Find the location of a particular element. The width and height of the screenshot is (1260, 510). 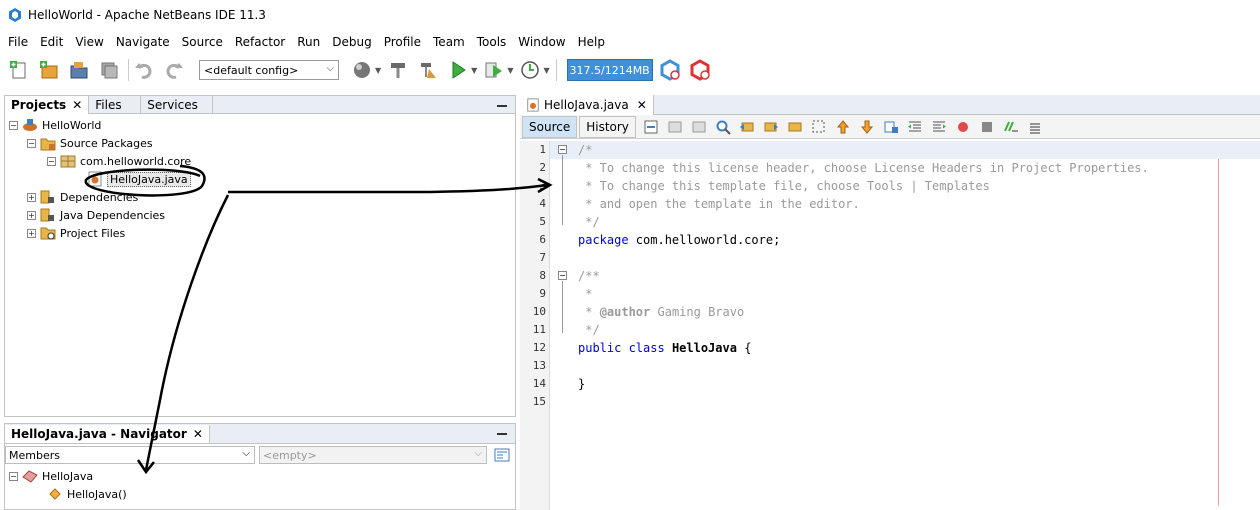

code-line: package com.helloworld.core; is located at coordinates (905, 240).